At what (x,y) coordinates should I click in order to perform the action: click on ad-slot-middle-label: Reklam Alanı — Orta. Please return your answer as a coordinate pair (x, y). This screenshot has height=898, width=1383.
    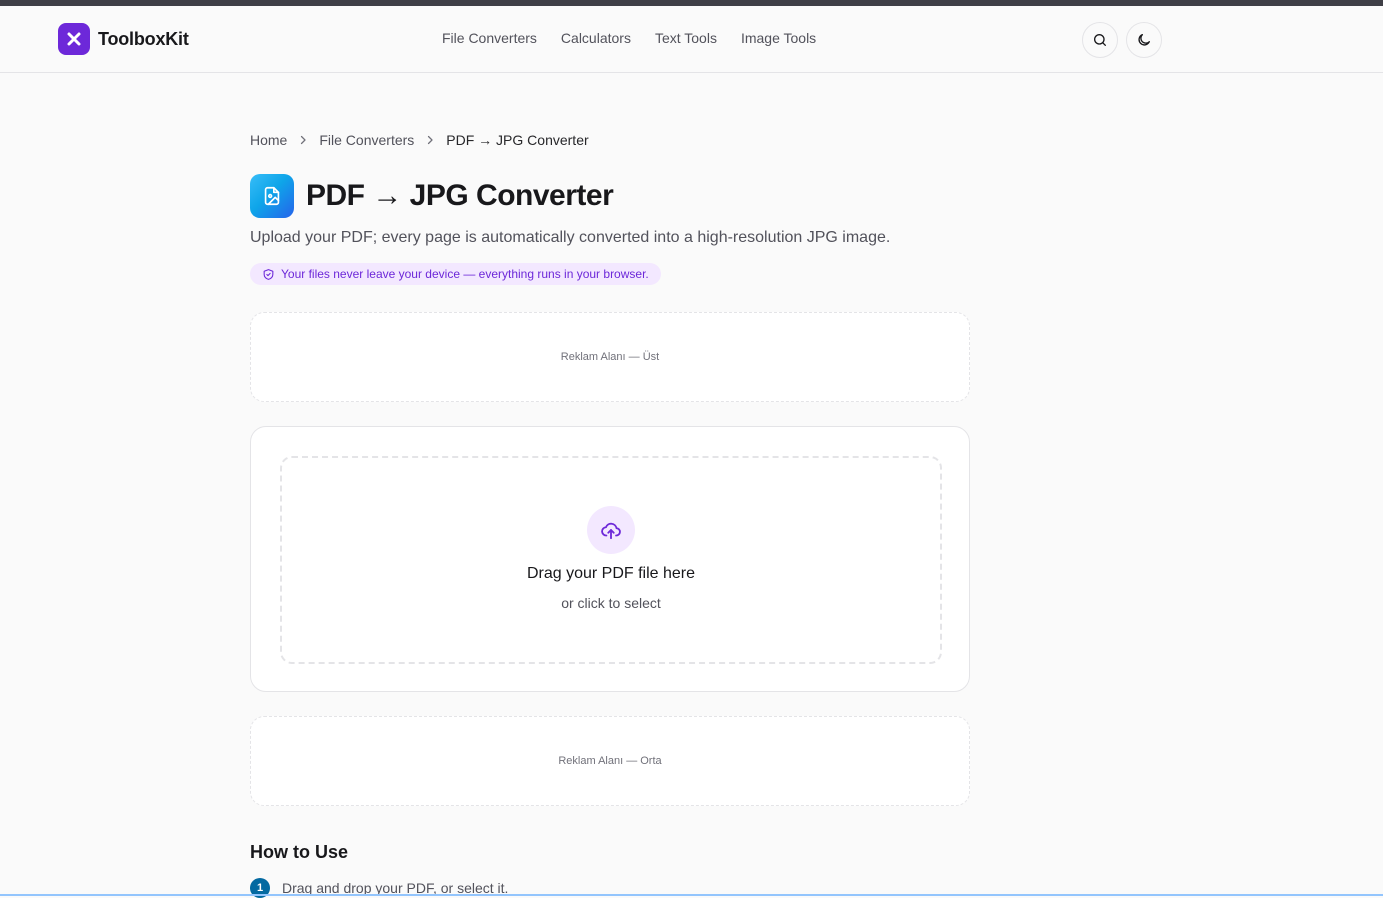
    Looking at the image, I should click on (610, 761).